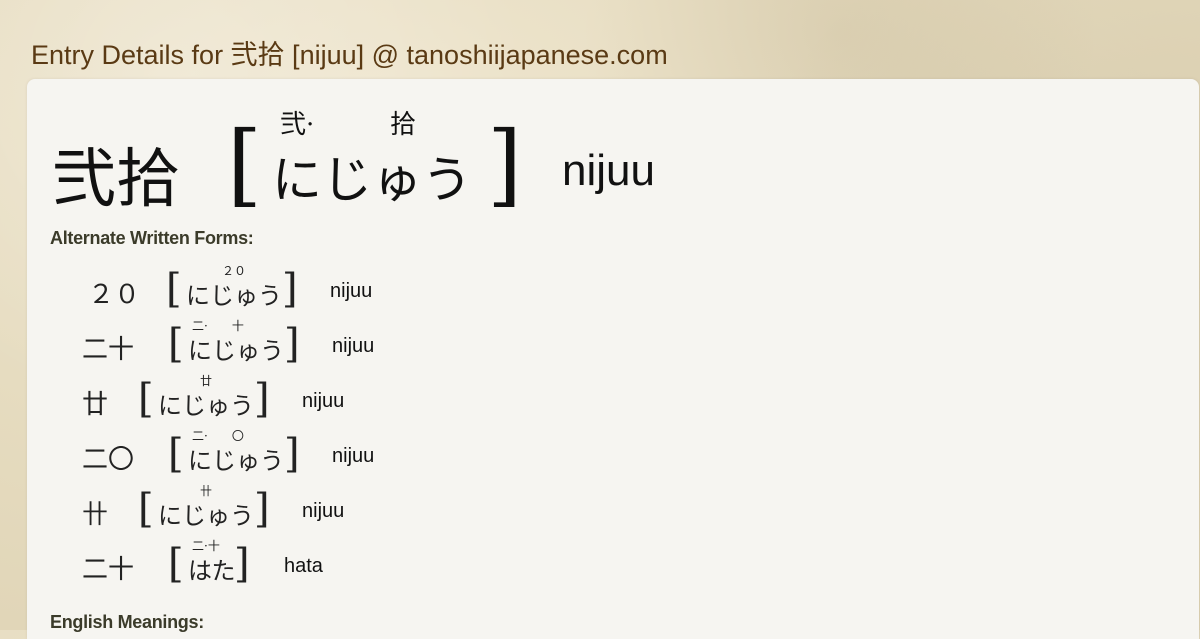  I want to click on open-bracket: [, so click(245, 164).